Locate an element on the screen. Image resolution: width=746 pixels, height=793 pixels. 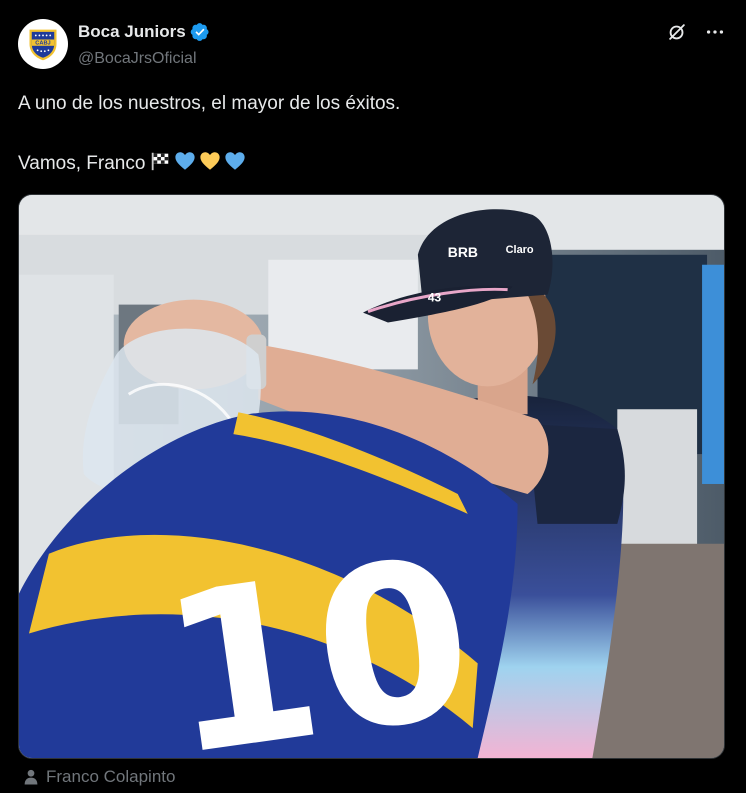
emoji-row is located at coordinates (197, 161).